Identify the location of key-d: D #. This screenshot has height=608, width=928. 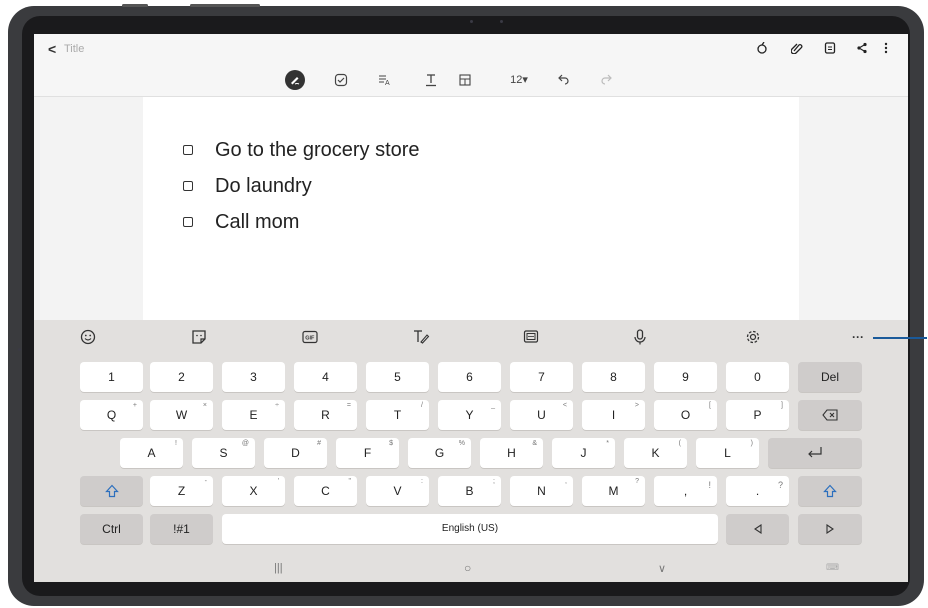
(295, 453).